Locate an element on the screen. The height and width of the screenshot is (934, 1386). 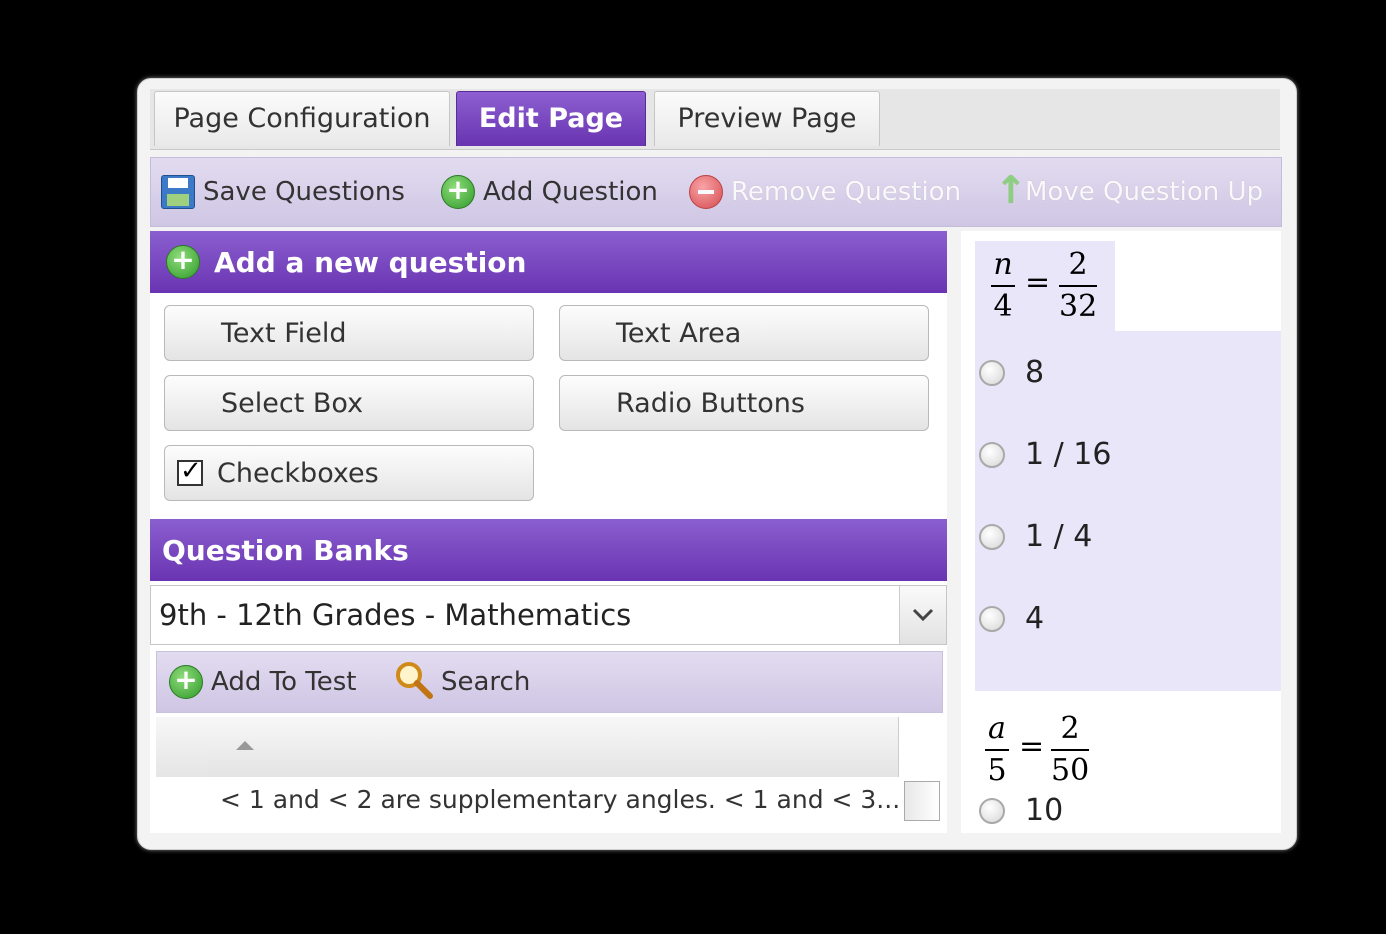
q1-option-2: 1 / 16 is located at coordinates (1045, 454).